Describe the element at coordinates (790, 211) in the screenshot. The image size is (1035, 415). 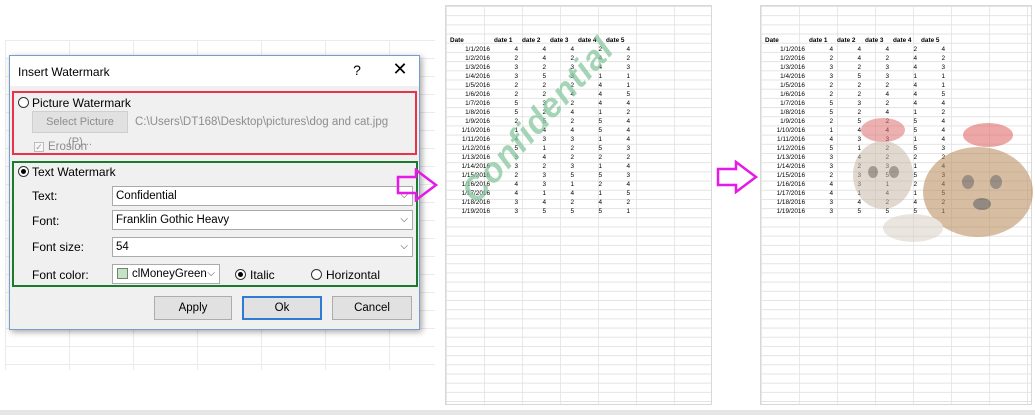
I see `table-cell: 1/19/2016` at that location.